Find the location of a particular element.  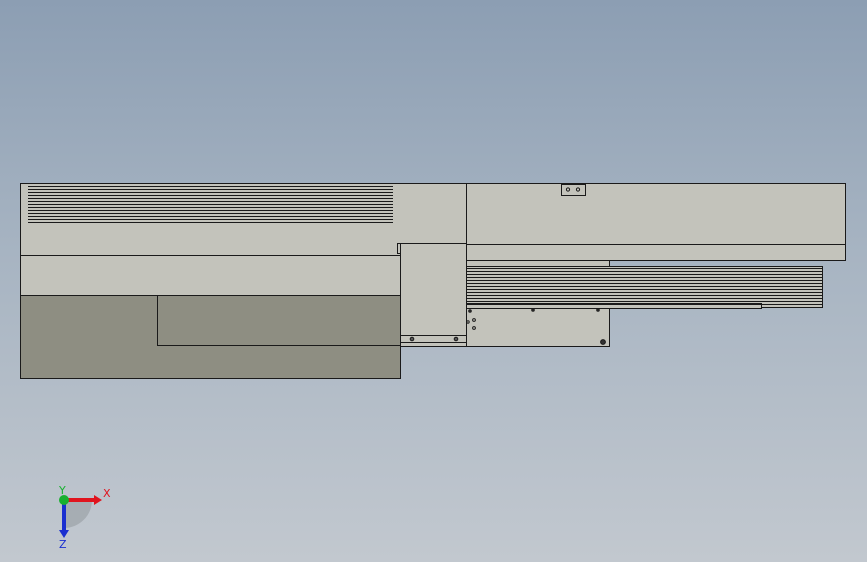

y-axis-label: Y is located at coordinates (62, 490).